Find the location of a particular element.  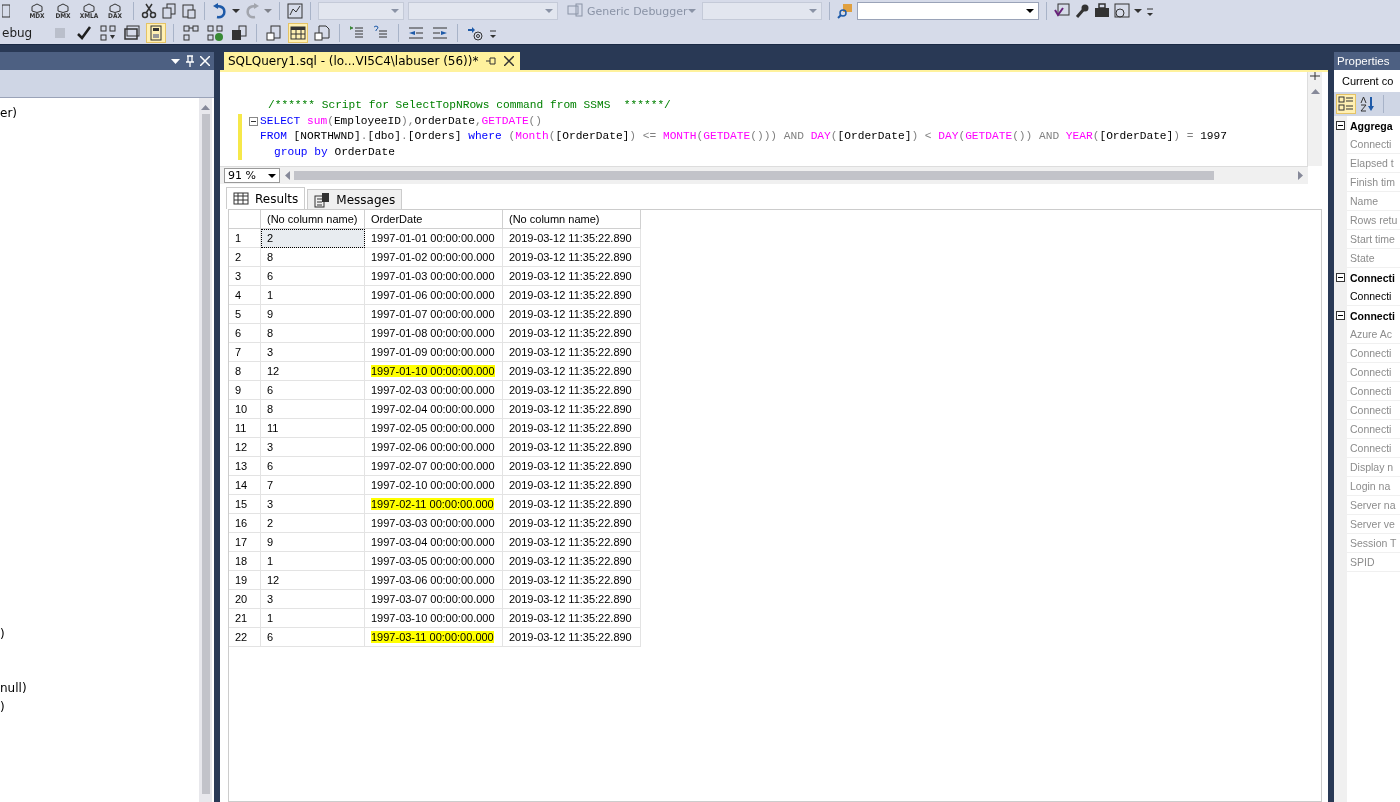

server-icon is located at coordinates (239, 33).